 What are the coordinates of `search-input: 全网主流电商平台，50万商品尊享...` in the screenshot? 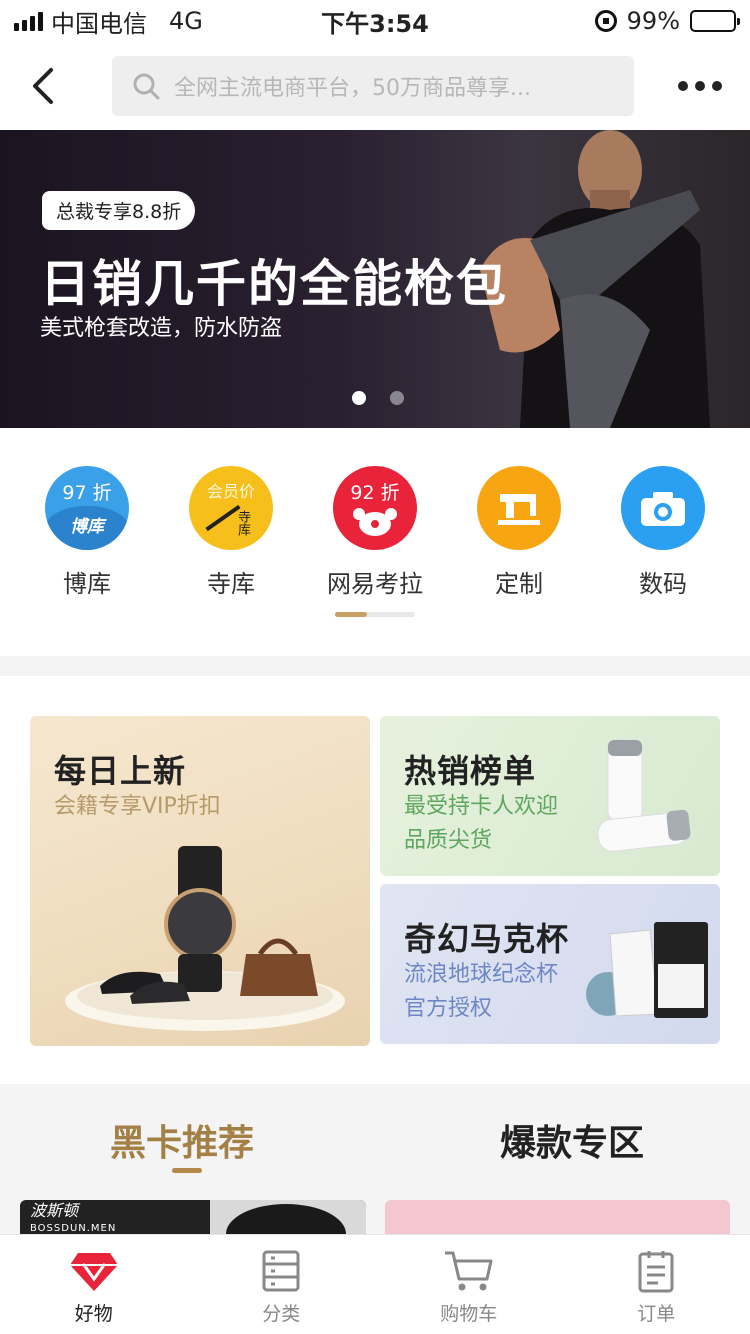 It's located at (373, 86).